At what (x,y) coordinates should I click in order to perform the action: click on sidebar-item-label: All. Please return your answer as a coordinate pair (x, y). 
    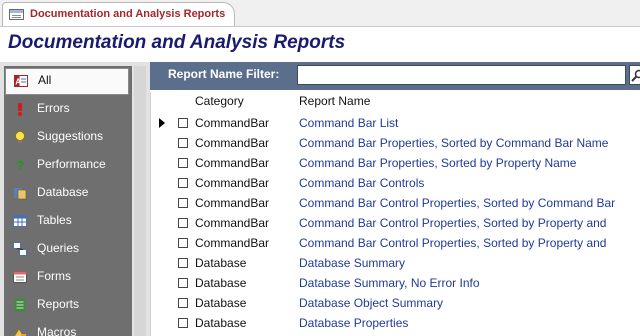
    Looking at the image, I should click on (45, 80).